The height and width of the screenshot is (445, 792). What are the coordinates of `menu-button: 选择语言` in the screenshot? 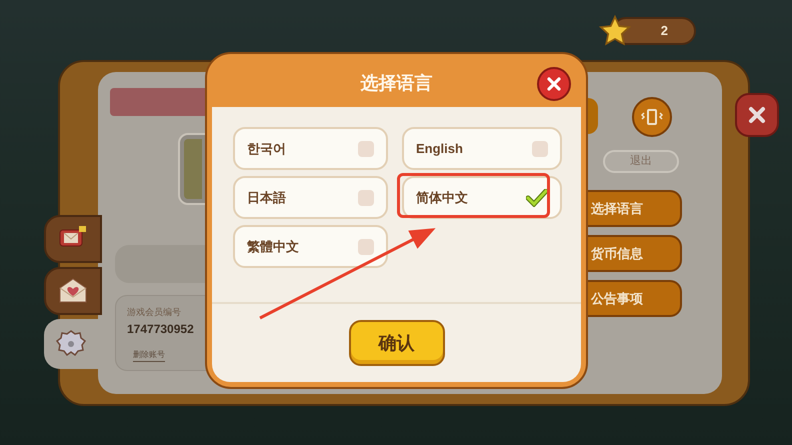 It's located at (635, 208).